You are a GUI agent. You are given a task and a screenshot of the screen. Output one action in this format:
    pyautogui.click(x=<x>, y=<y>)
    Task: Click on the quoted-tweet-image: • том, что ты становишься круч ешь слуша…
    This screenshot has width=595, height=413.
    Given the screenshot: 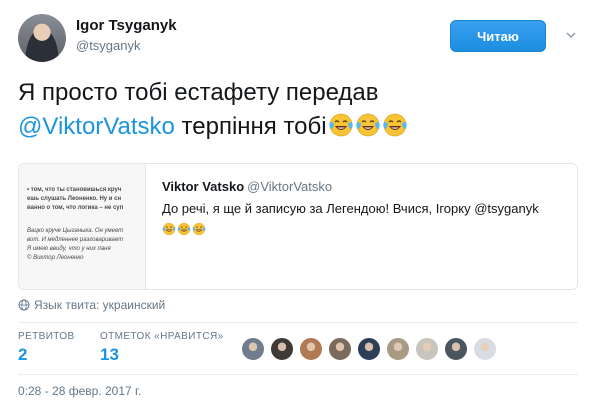 What is the action you would take?
    pyautogui.click(x=82, y=226)
    